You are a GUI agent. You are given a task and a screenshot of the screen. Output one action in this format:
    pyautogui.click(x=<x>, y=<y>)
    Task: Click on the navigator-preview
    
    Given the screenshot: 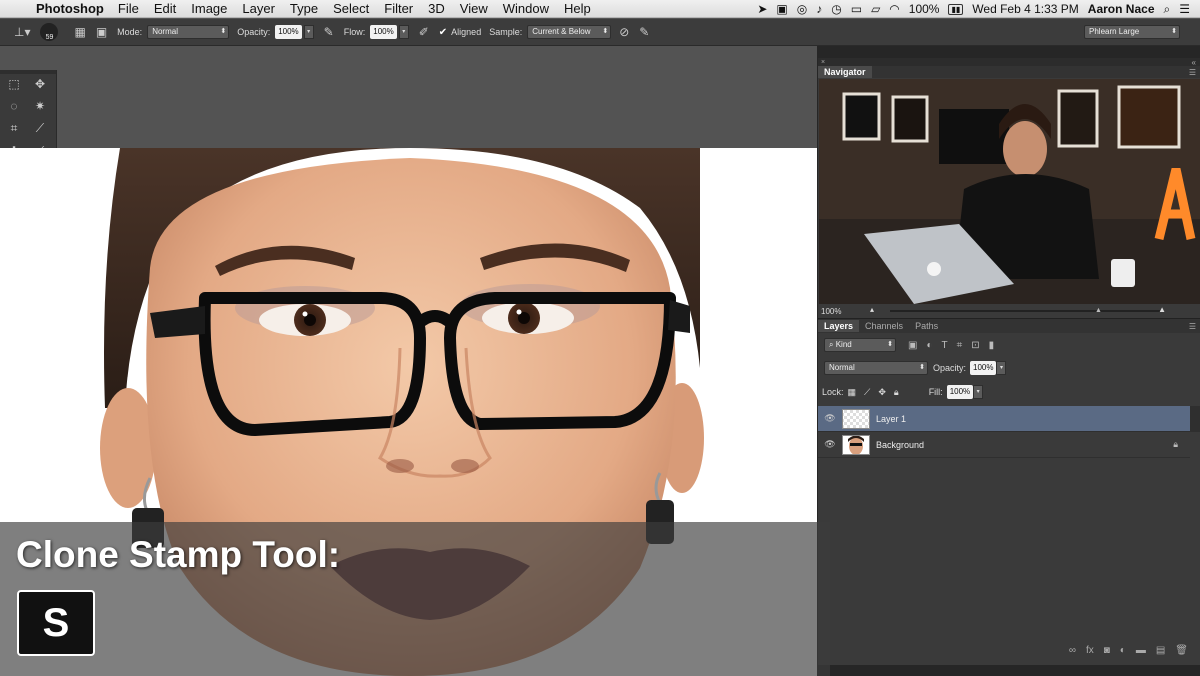 What is the action you would take?
    pyautogui.click(x=1009, y=191)
    